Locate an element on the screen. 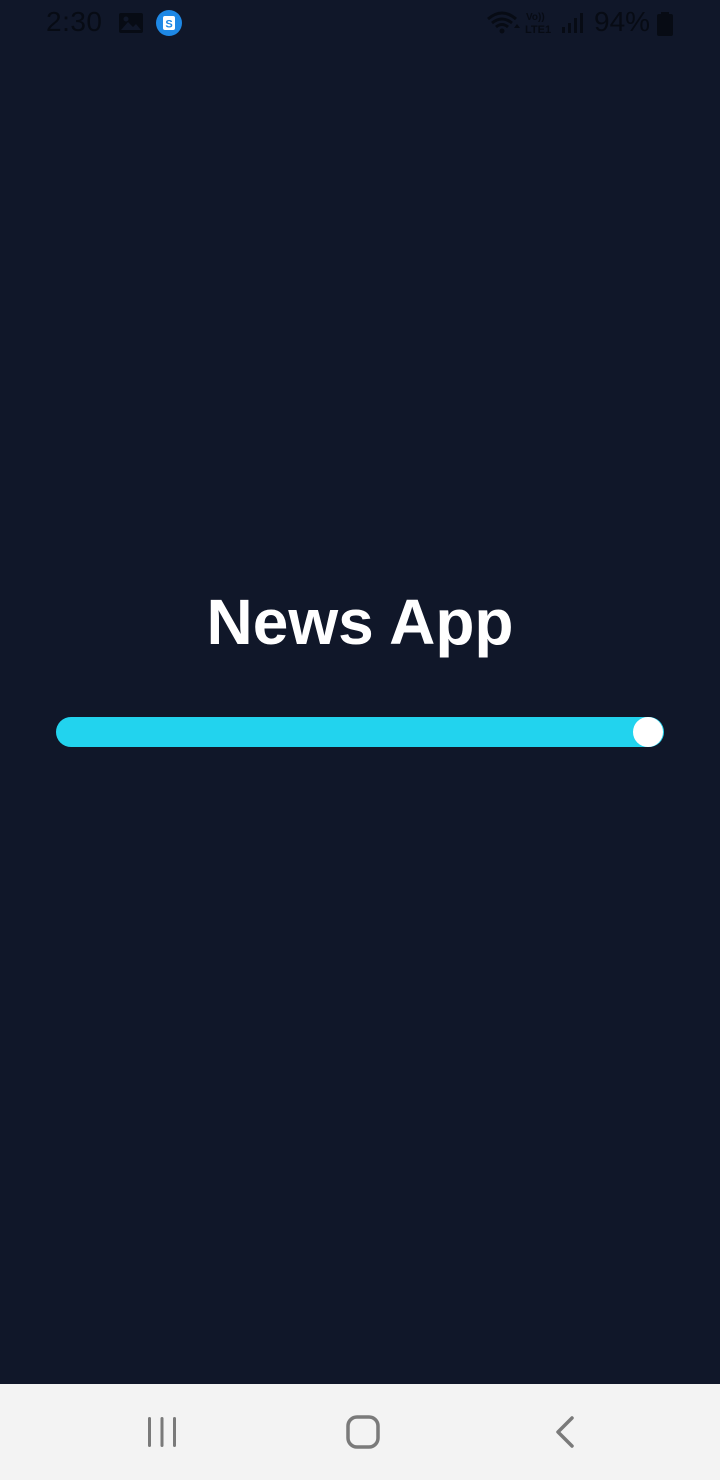 The height and width of the screenshot is (1480, 720). home-icon is located at coordinates (363, 1432).